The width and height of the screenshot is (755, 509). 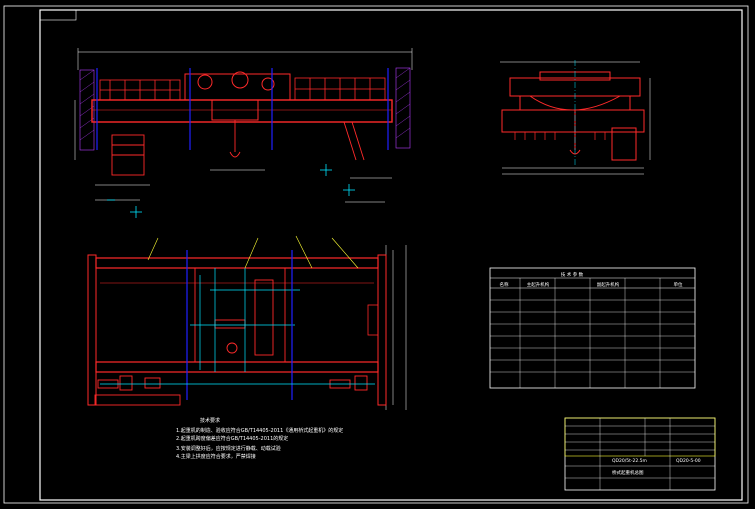 What do you see at coordinates (628, 472) in the screenshot?
I see `drawing-subtitle: 桥式起重机总图` at bounding box center [628, 472].